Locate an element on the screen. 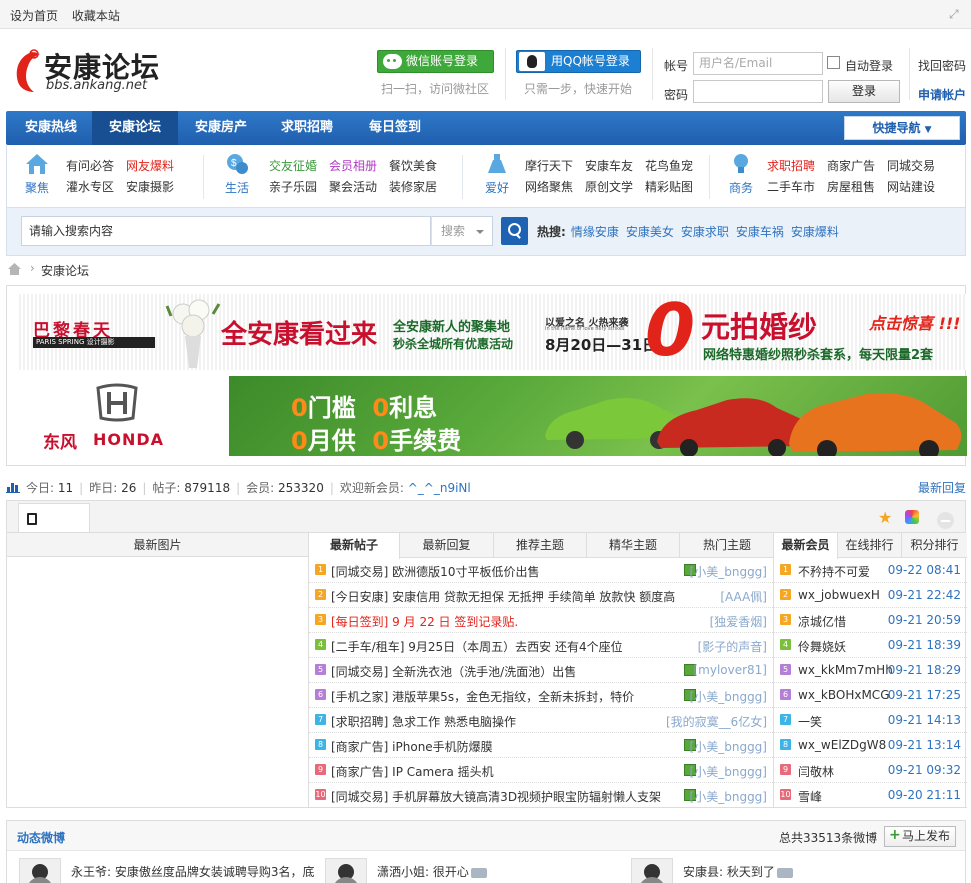 The height and width of the screenshot is (883, 971). tab-latest-replies: 最新回复 is located at coordinates (447, 545).